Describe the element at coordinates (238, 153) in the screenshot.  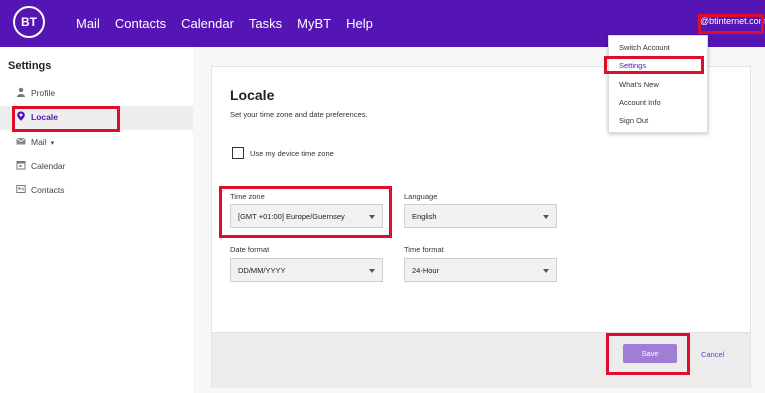
I see `device-timezone-checkbox` at that location.